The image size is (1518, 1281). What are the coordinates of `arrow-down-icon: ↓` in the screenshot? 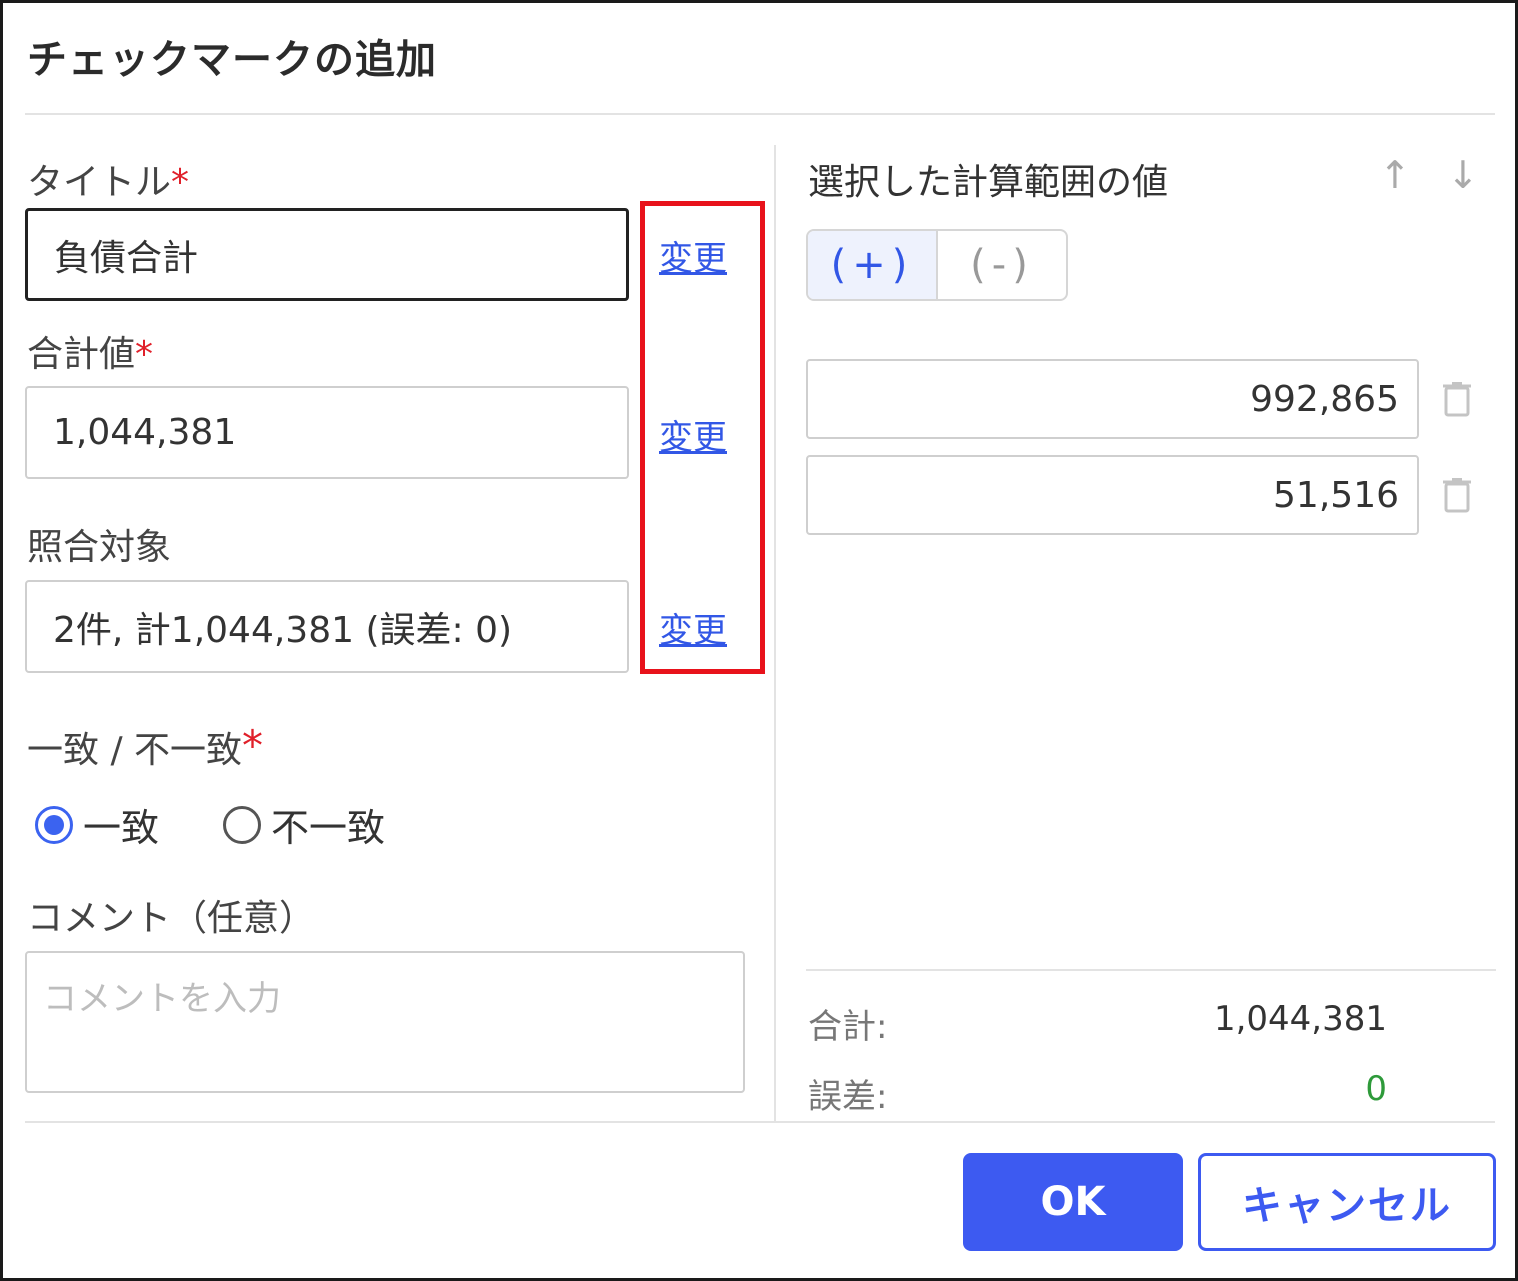 It's located at (1463, 175).